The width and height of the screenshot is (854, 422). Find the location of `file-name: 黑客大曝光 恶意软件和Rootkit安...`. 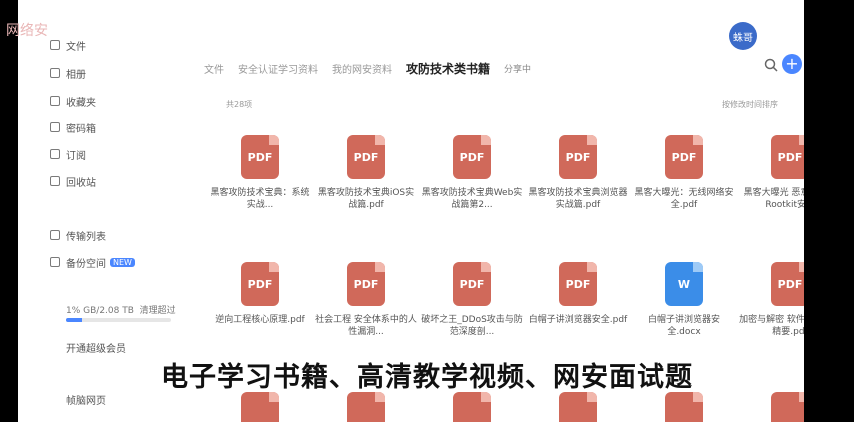

file-name: 黑客大曝光 恶意软件和Rootkit安... is located at coordinates (773, 199).